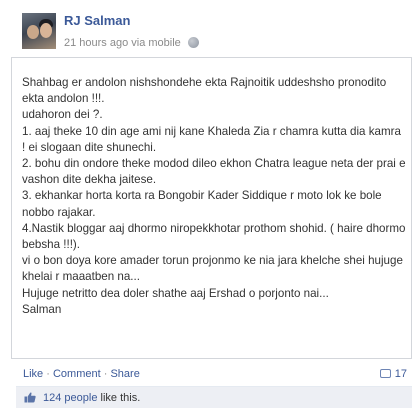 The height and width of the screenshot is (413, 418). What do you see at coordinates (214, 397) in the screenshot?
I see `likes-bar: 124 people like this.` at bounding box center [214, 397].